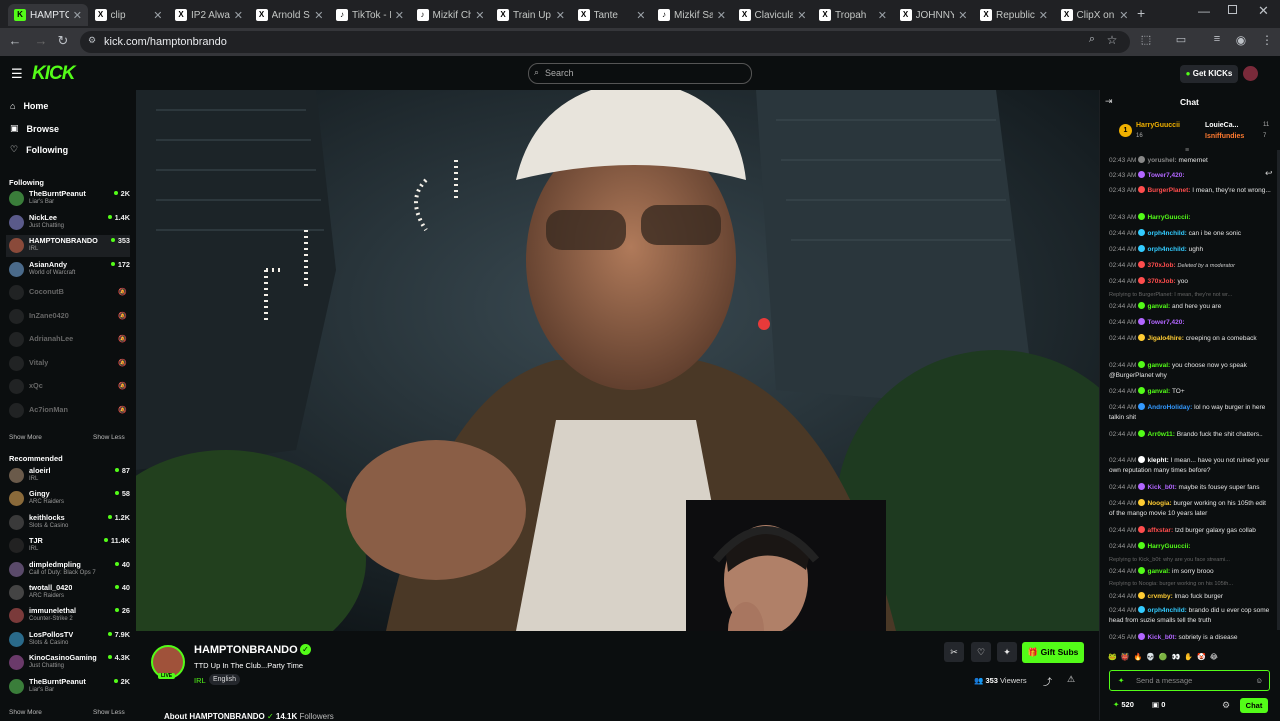 This screenshot has width=1280, height=721. Describe the element at coordinates (17, 74) in the screenshot. I see `hamburger-icon: ☰` at that location.